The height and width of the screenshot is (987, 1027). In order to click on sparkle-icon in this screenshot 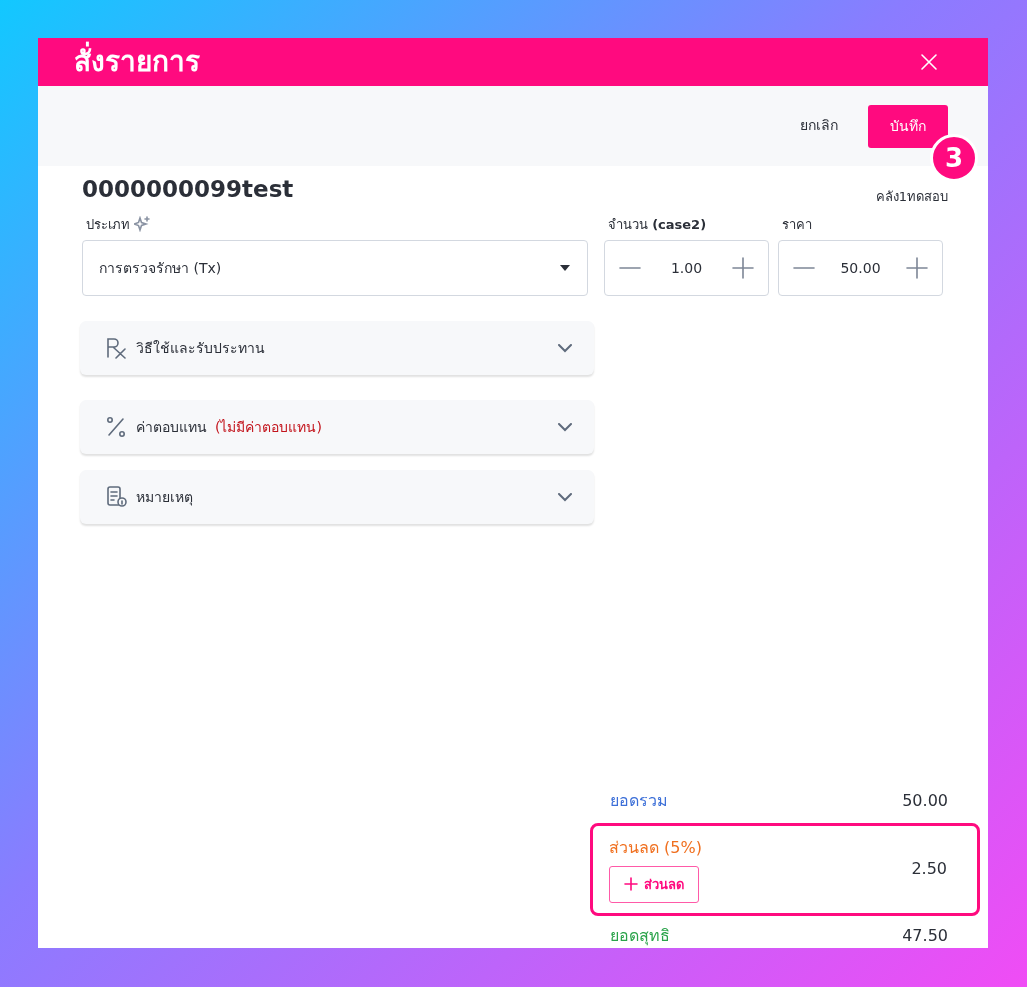, I will do `click(142, 224)`.